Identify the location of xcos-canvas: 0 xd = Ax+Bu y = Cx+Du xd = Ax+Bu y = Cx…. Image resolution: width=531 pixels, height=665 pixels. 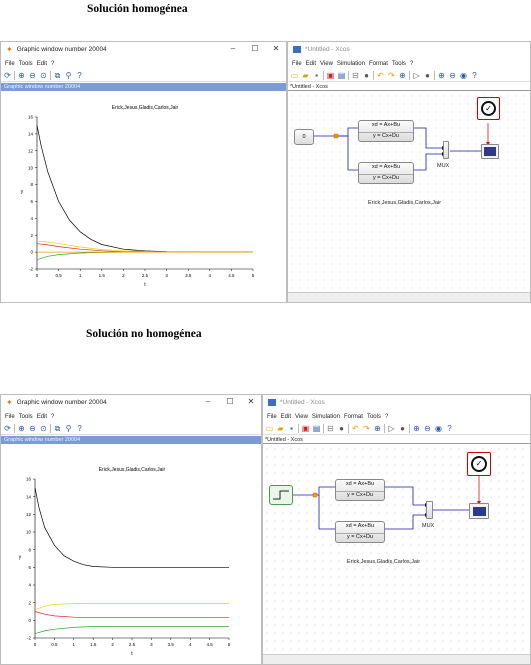
(409, 192).